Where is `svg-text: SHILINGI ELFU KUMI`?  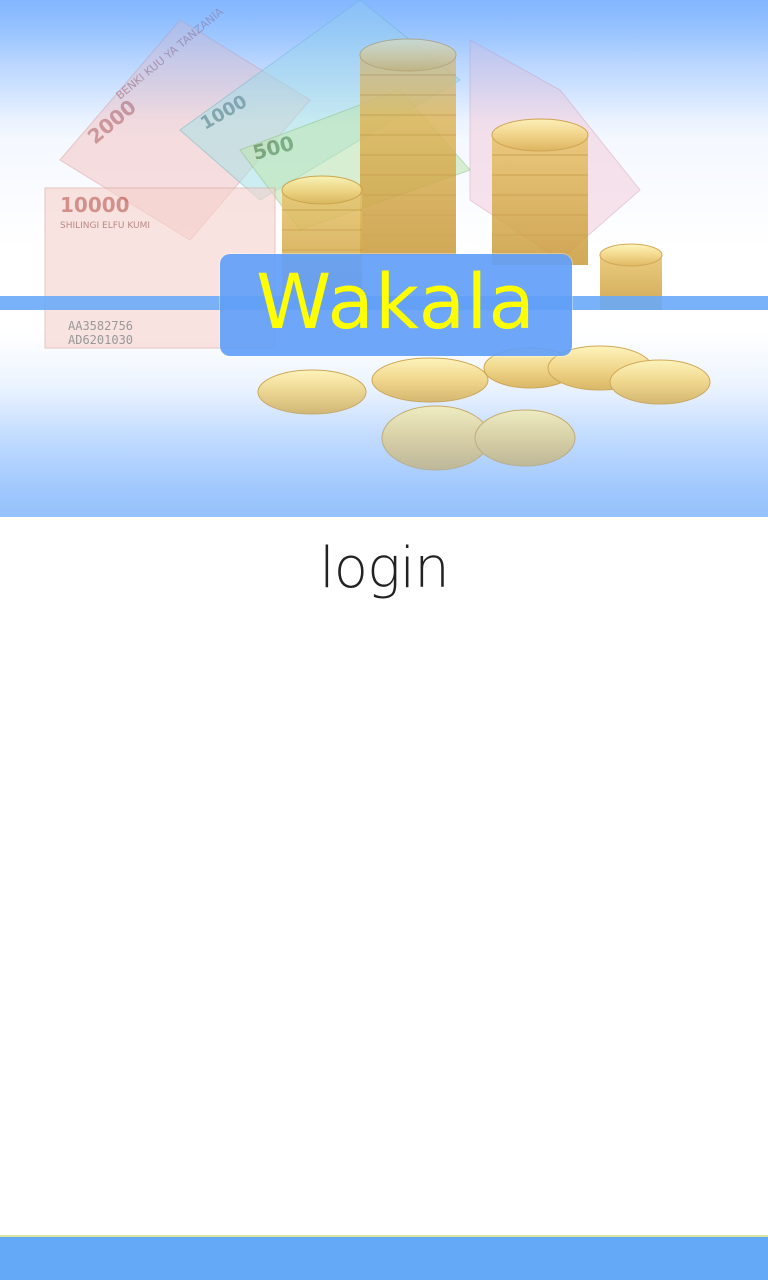
svg-text: SHILINGI ELFU KUMI is located at coordinates (105, 226).